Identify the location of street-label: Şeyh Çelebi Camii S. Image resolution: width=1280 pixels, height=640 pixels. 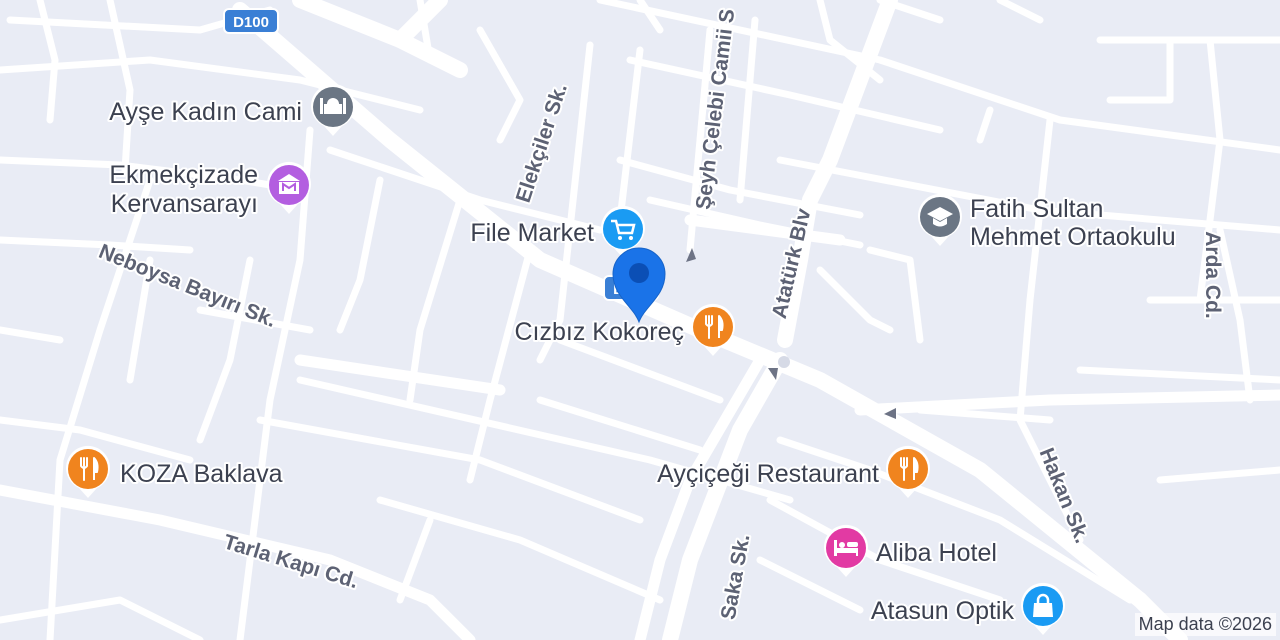
(715, 109).